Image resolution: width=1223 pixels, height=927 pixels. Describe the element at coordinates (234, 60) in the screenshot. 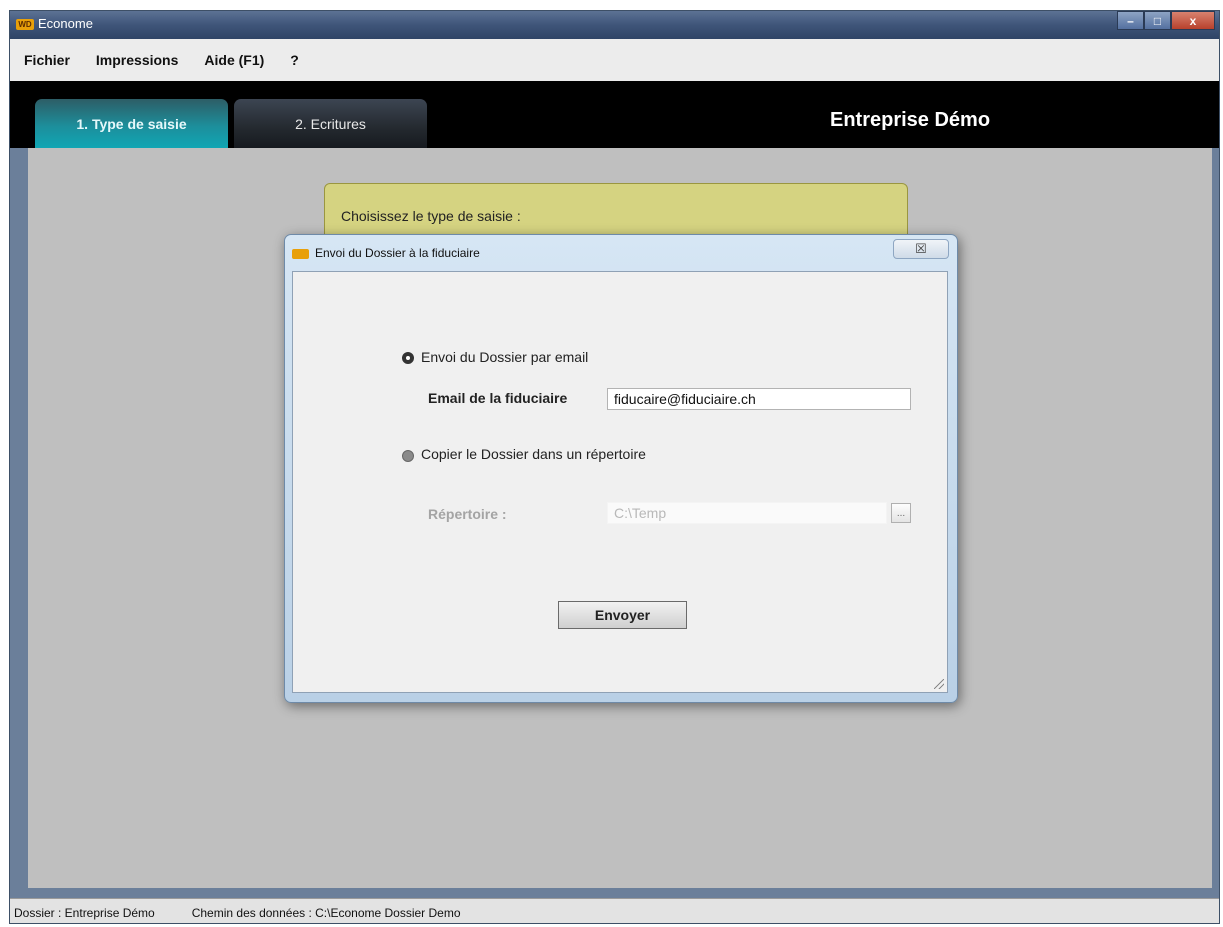

I see `menu-aide: Aide (F1)` at that location.